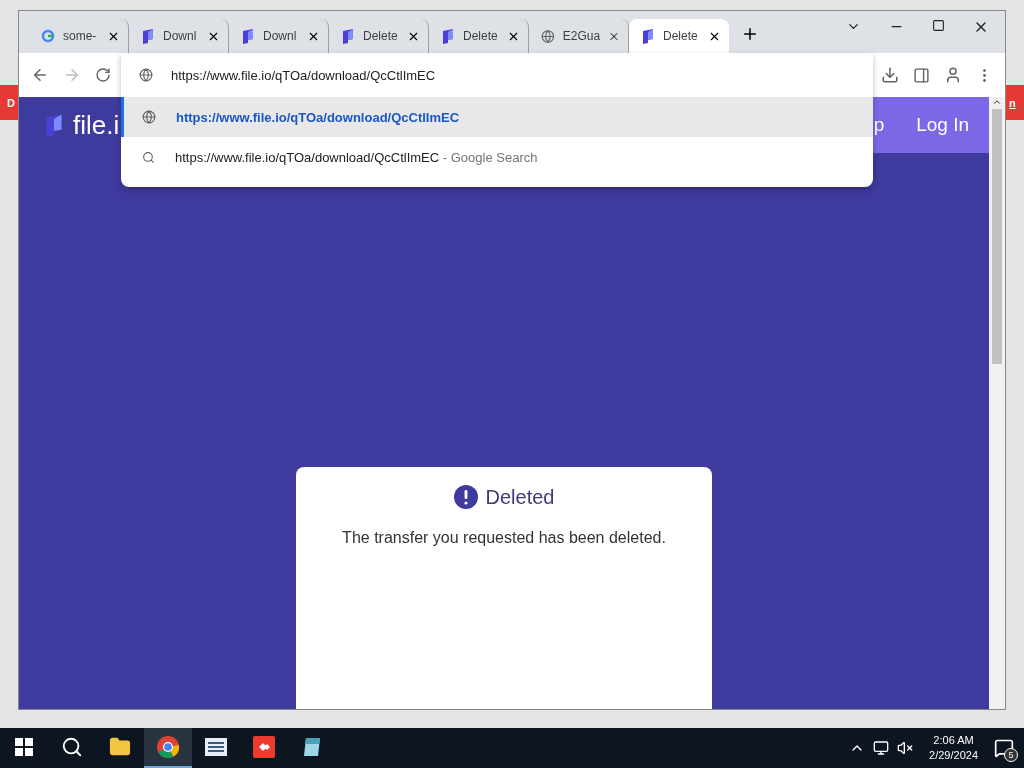 This screenshot has height=768, width=1024. Describe the element at coordinates (997, 403) in the screenshot. I see `scrollbar` at that location.